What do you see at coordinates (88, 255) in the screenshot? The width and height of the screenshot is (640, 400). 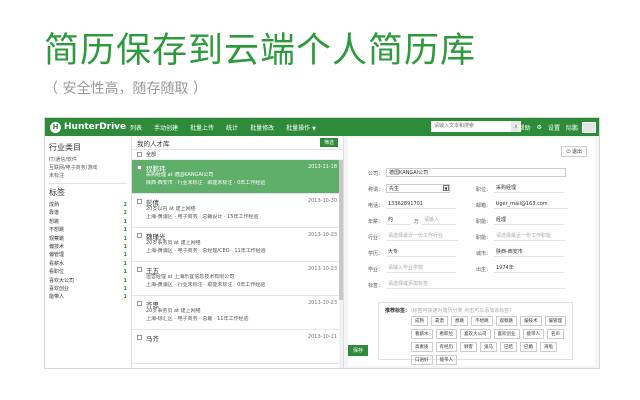 I see `tag-item: 偏管理 1` at bounding box center [88, 255].